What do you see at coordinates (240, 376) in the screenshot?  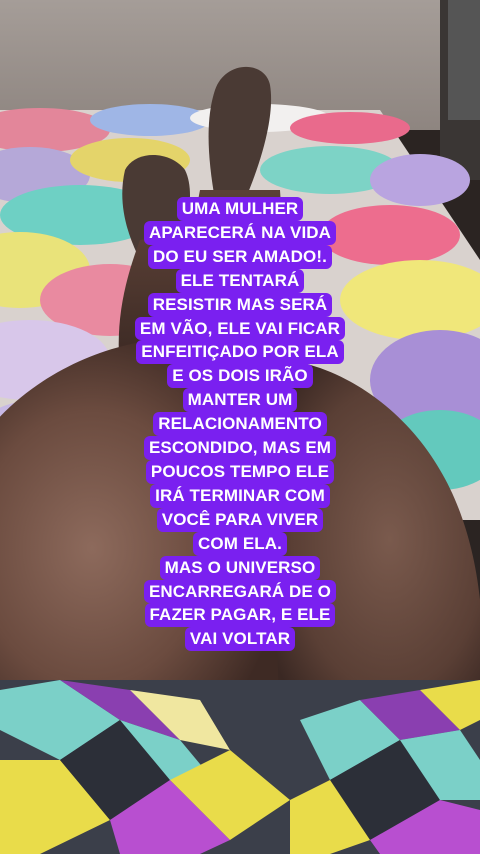 I see `caption-line: E OS DOIS IRÃO` at bounding box center [240, 376].